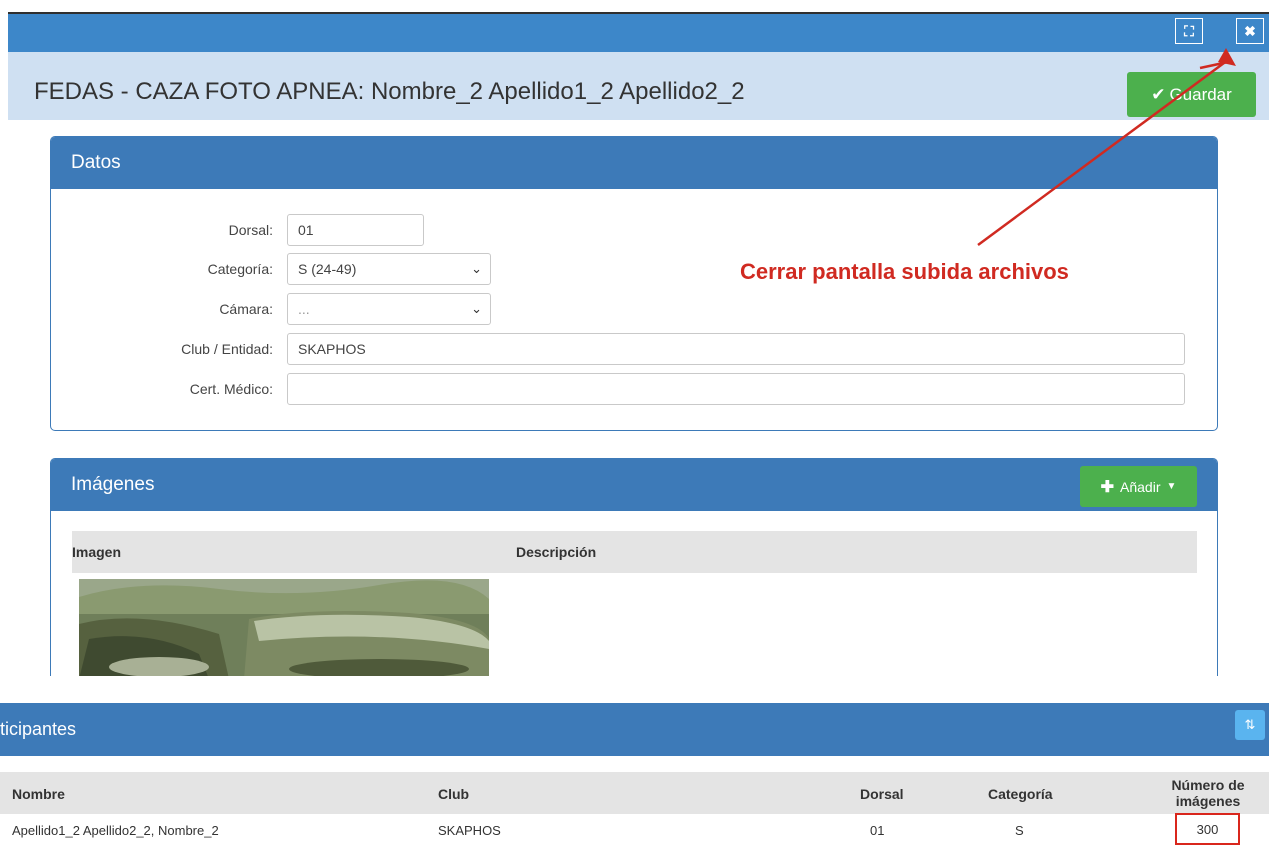  I want to click on row-club: SKAPHOS, so click(469, 830).